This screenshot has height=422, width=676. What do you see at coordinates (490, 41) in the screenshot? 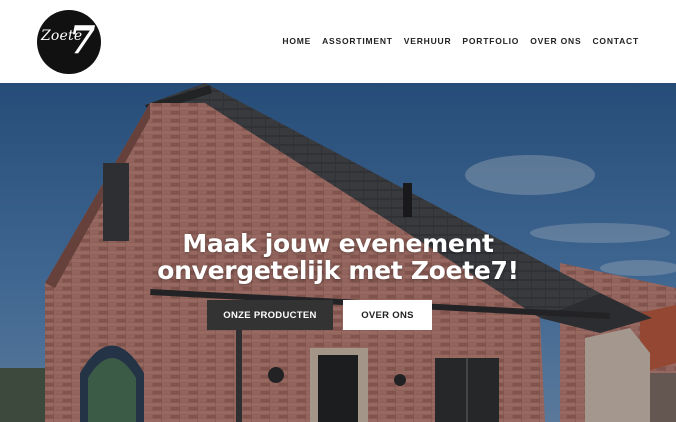
I see `nav-portfolio: PORTFOLIO` at bounding box center [490, 41].